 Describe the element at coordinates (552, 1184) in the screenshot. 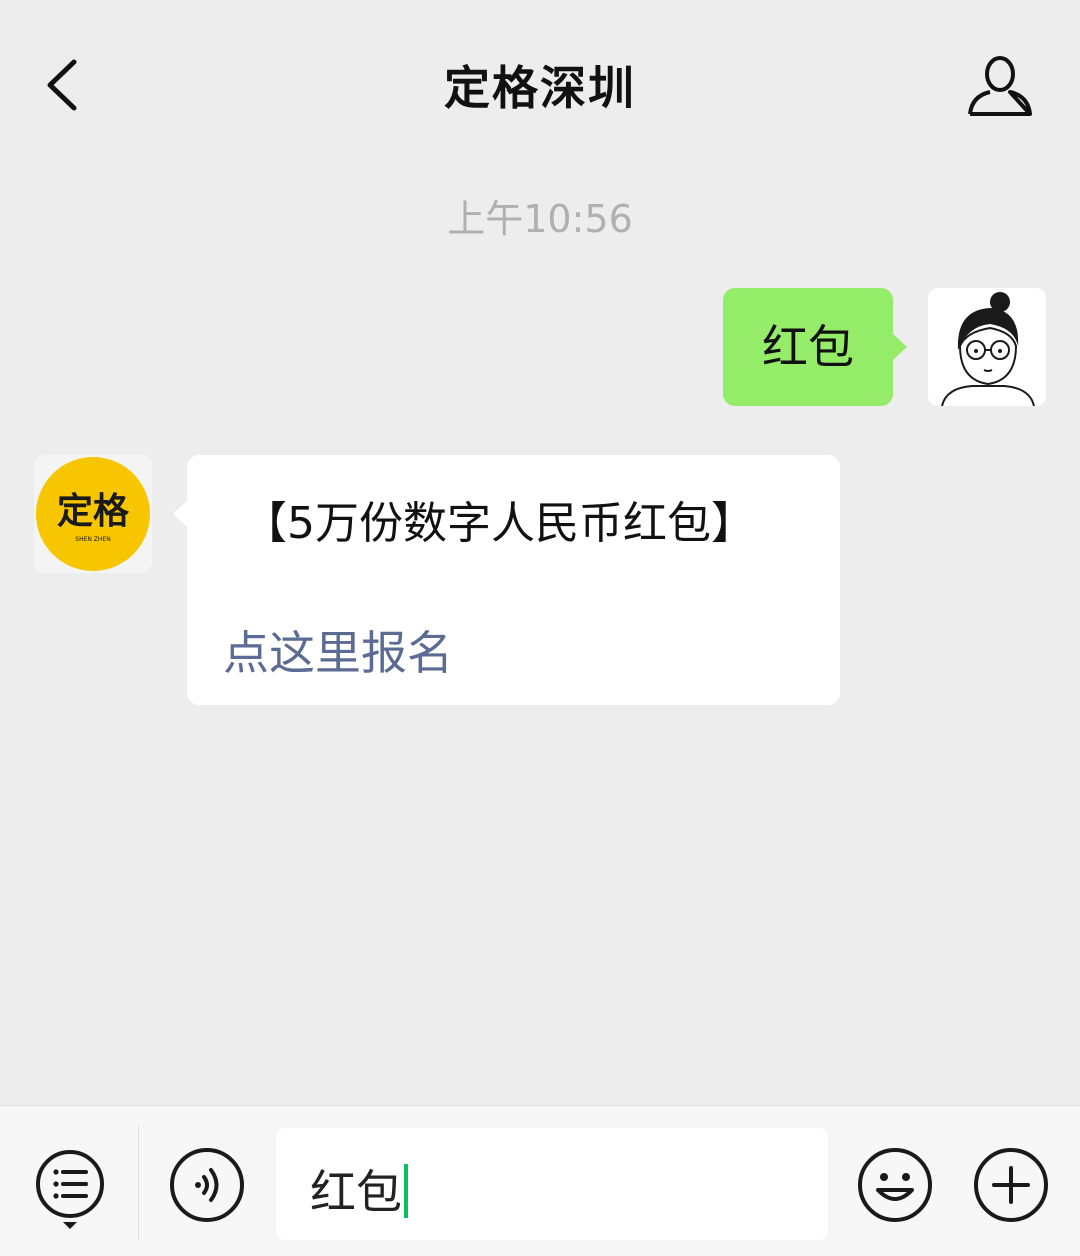

I see `message-input: 红包` at that location.